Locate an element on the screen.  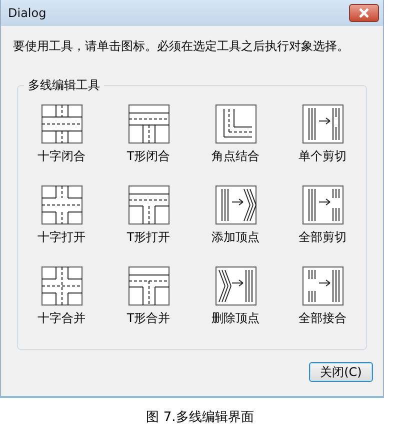
tool-label: 全部剪切 is located at coordinates (322, 237).